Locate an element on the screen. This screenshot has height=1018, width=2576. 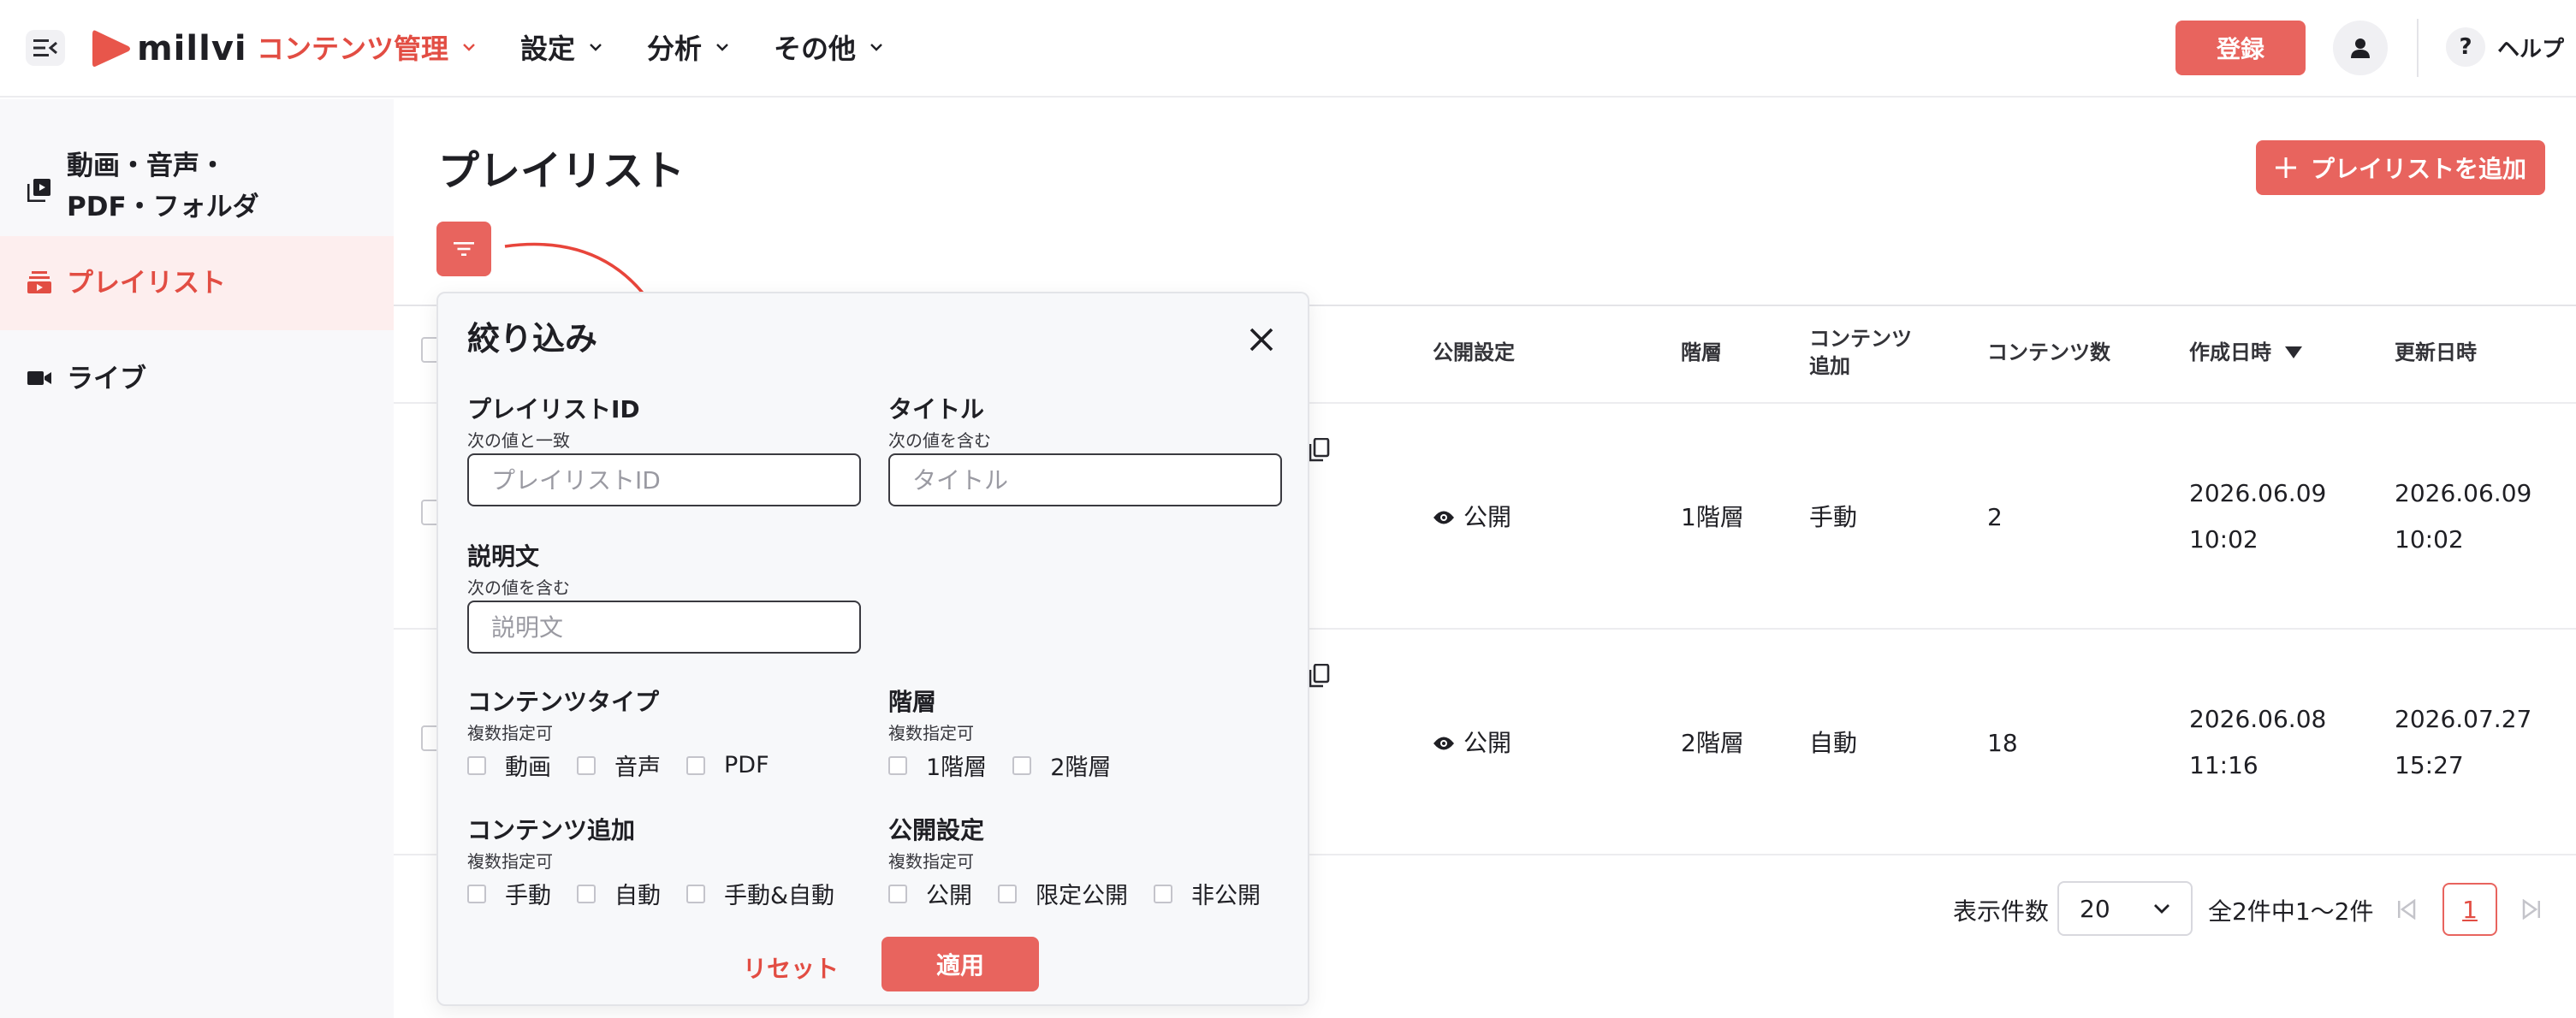
description-label: 説明文 is located at coordinates (503, 556).